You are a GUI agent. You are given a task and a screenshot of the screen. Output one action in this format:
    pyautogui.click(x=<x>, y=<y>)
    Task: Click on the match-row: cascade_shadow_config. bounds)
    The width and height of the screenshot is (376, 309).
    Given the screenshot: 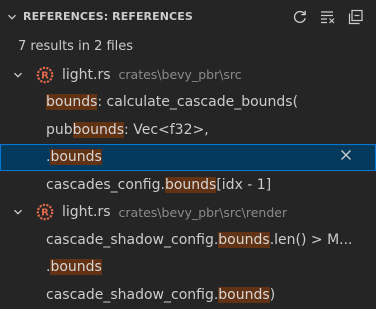 What is the action you would take?
    pyautogui.click(x=188, y=295)
    